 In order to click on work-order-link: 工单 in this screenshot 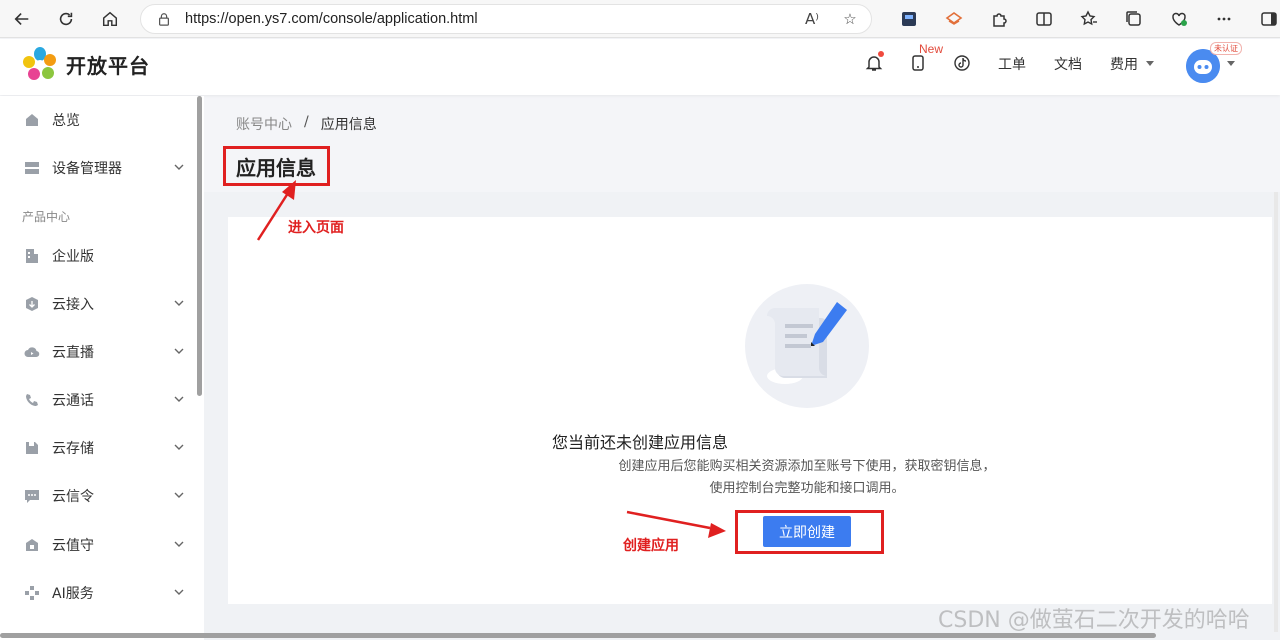, I will do `click(1012, 64)`.